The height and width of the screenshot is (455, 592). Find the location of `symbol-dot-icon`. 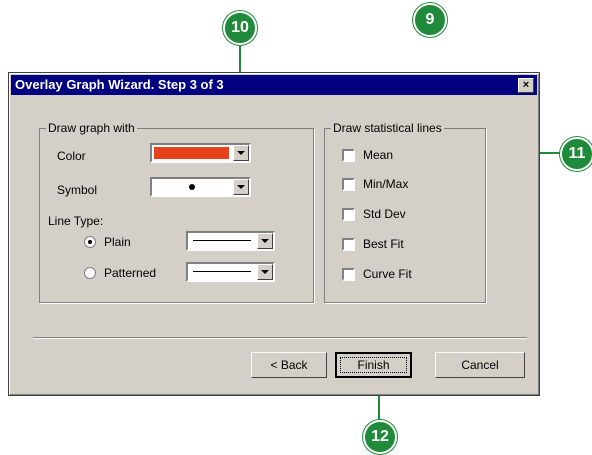

symbol-dot-icon is located at coordinates (192, 187).